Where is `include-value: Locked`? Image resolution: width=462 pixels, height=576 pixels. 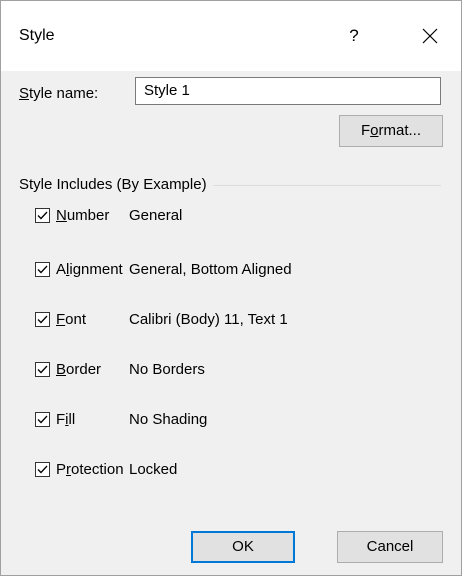
include-value: Locked is located at coordinates (153, 469).